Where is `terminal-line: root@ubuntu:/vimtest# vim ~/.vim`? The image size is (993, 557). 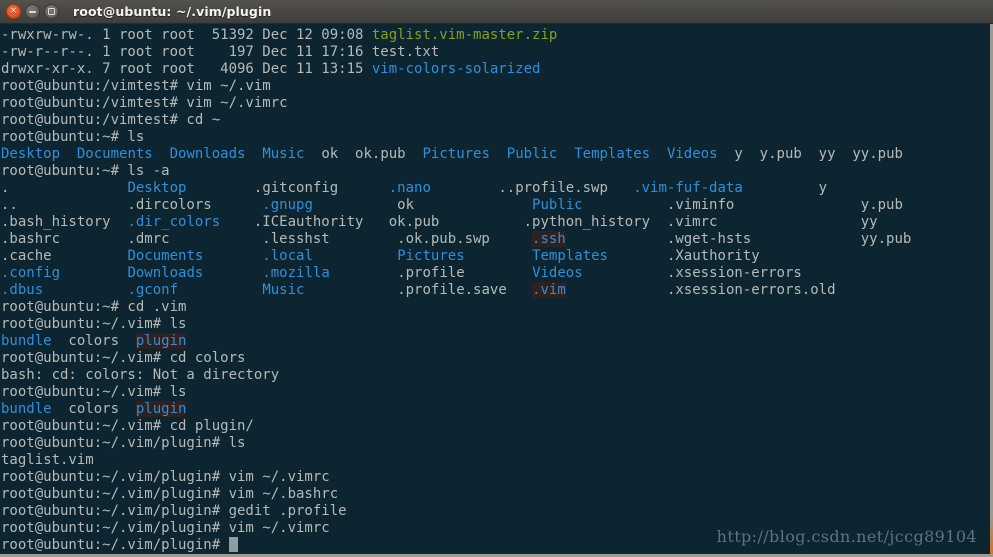
terminal-line: root@ubuntu:/vimtest# vim ~/.vim is located at coordinates (496, 86).